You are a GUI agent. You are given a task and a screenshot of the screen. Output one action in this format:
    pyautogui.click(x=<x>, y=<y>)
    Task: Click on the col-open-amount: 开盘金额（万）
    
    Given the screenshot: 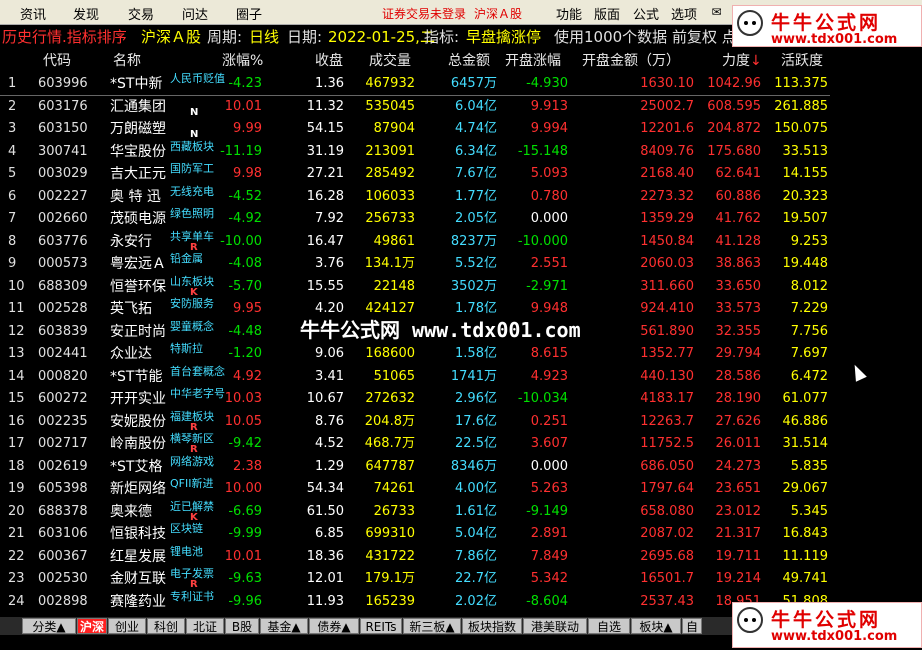 What is the action you would take?
    pyautogui.click(x=631, y=61)
    